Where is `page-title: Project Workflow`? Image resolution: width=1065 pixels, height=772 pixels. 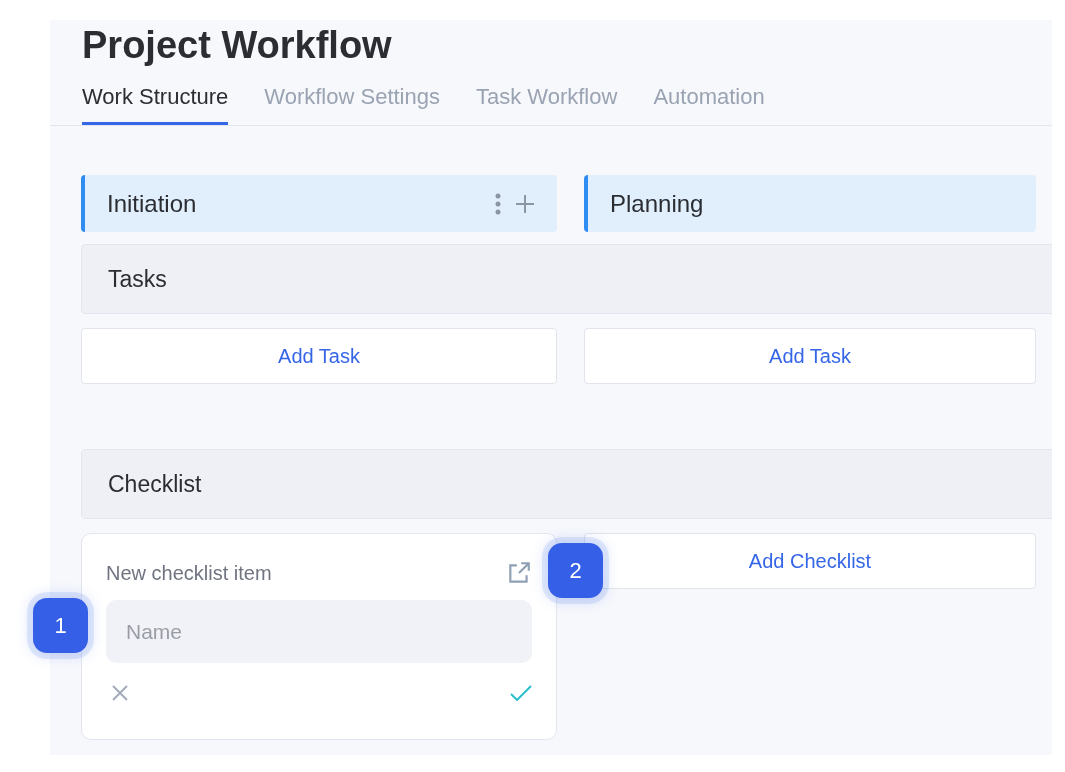 page-title: Project Workflow is located at coordinates (236, 45).